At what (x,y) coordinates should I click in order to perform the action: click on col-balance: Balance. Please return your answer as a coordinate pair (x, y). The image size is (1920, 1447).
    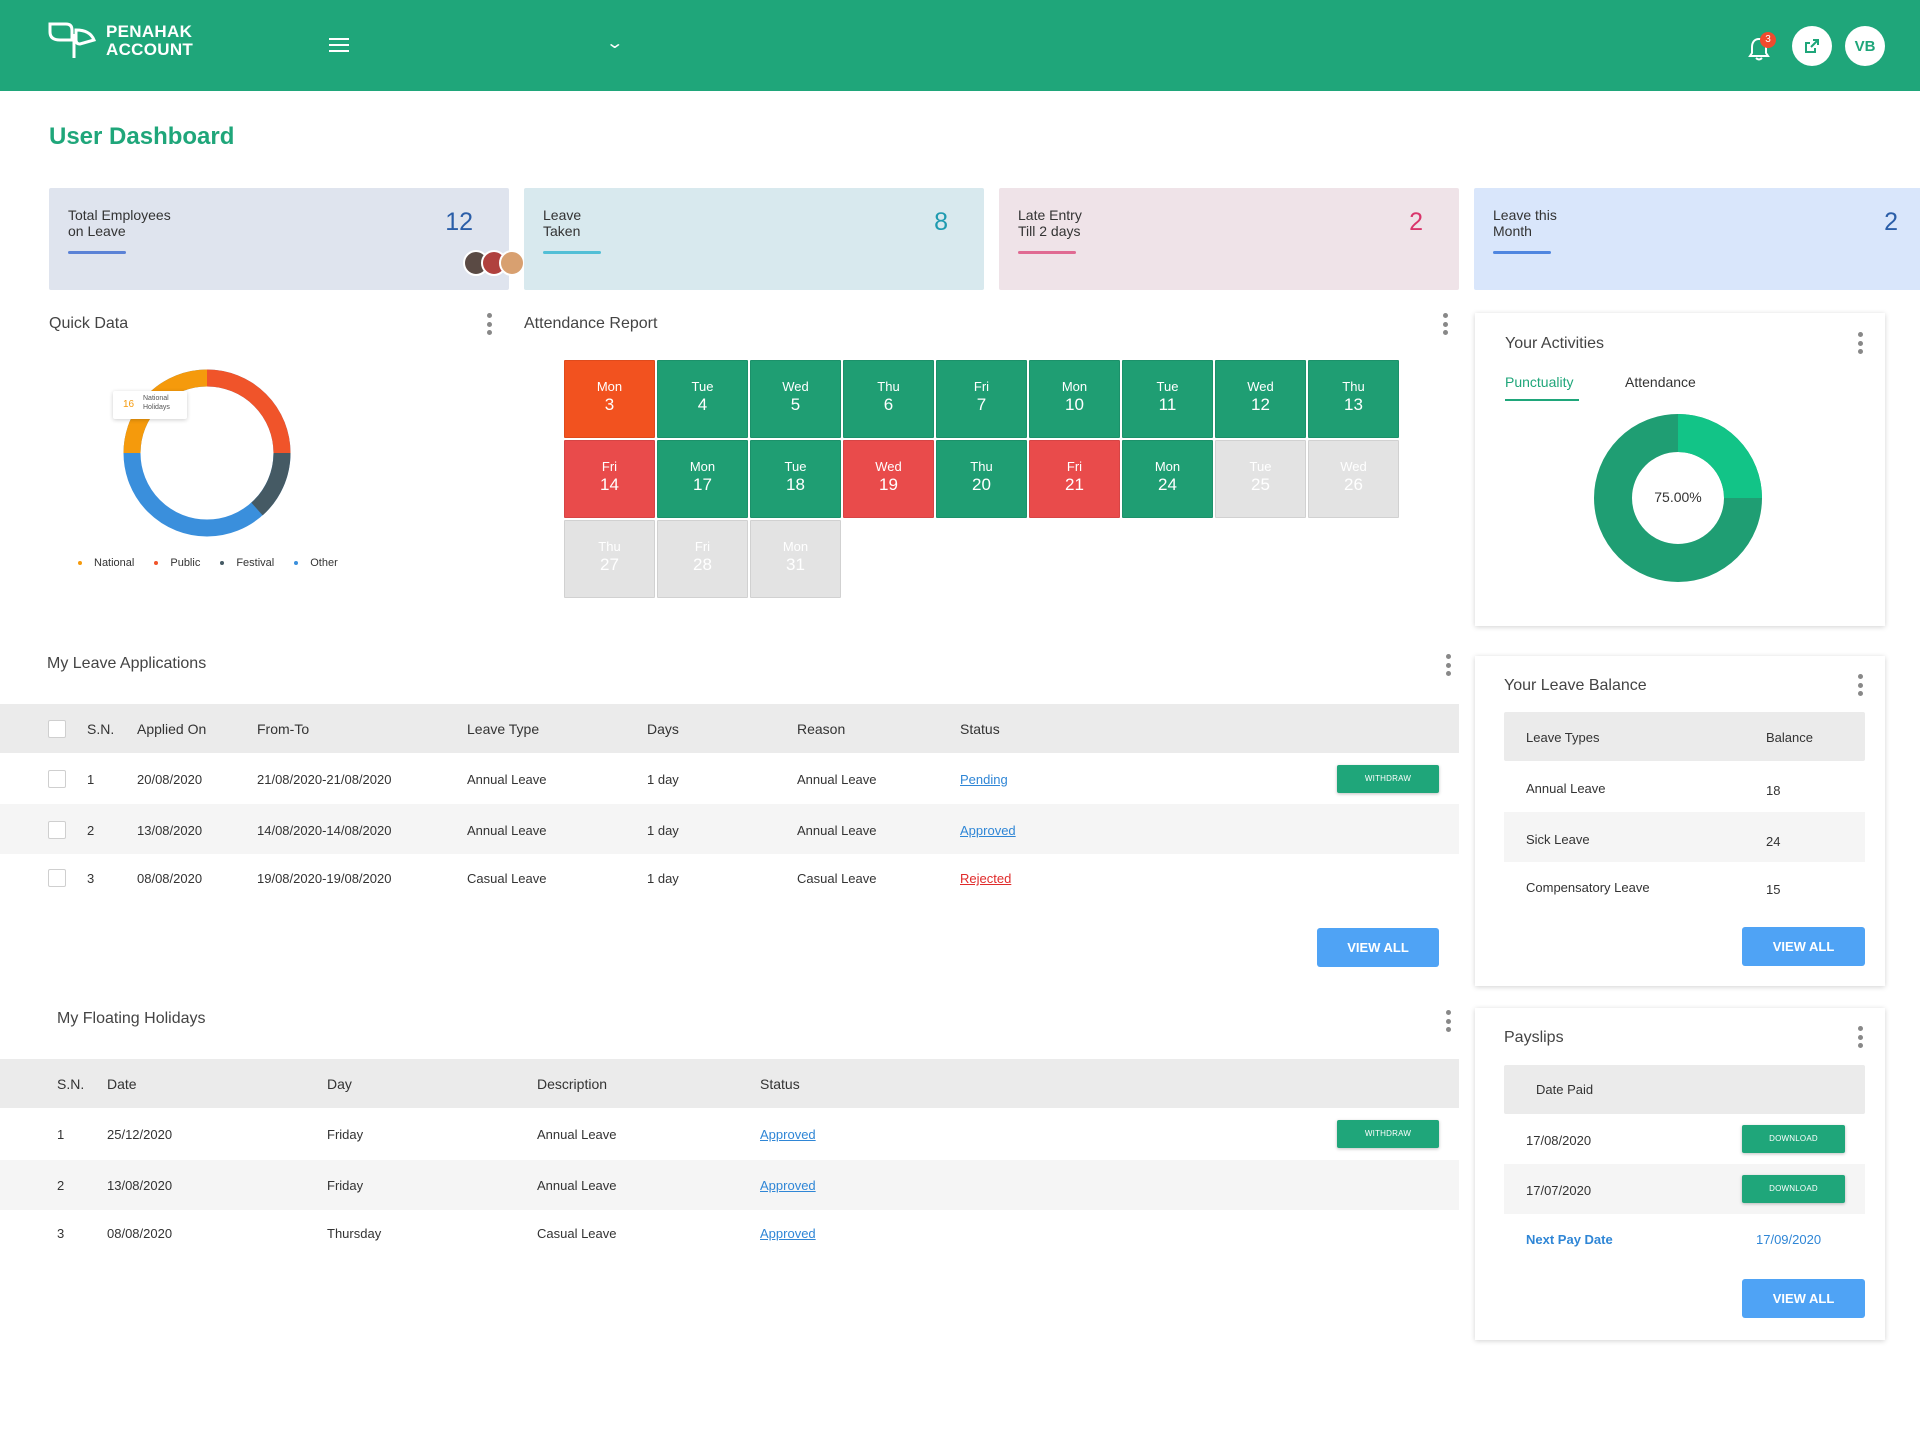
    Looking at the image, I should click on (1789, 737).